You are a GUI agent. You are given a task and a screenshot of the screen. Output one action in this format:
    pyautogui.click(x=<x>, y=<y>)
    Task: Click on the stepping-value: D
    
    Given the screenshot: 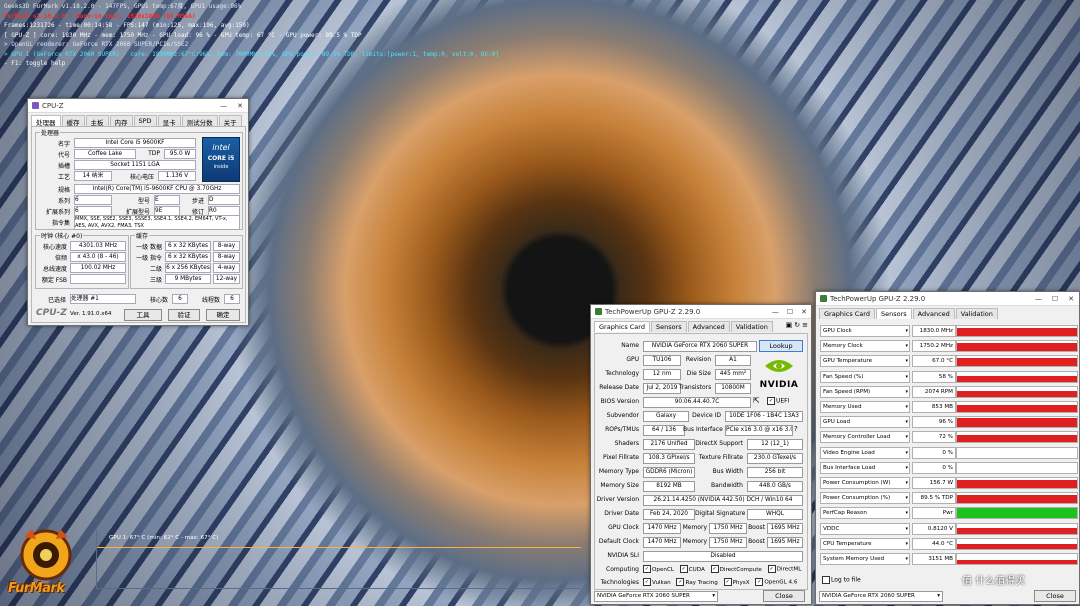 What is the action you would take?
    pyautogui.click(x=224, y=200)
    